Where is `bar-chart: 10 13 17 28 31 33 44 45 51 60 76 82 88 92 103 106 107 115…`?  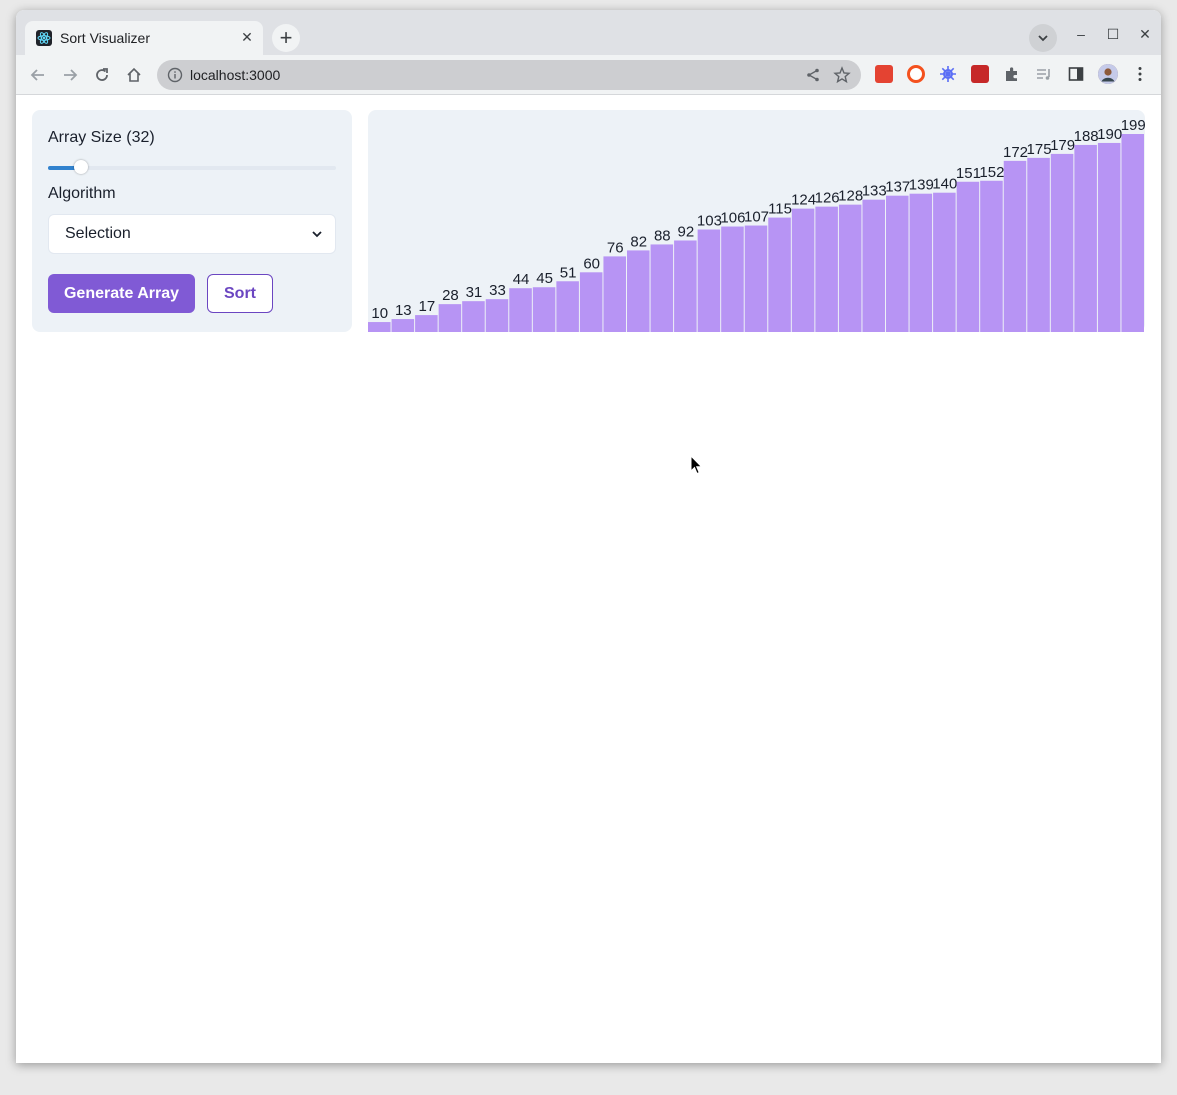 bar-chart: 10 13 17 28 31 33 44 45 51 60 76 82 88 92 103 106 107 115… is located at coordinates (757, 221).